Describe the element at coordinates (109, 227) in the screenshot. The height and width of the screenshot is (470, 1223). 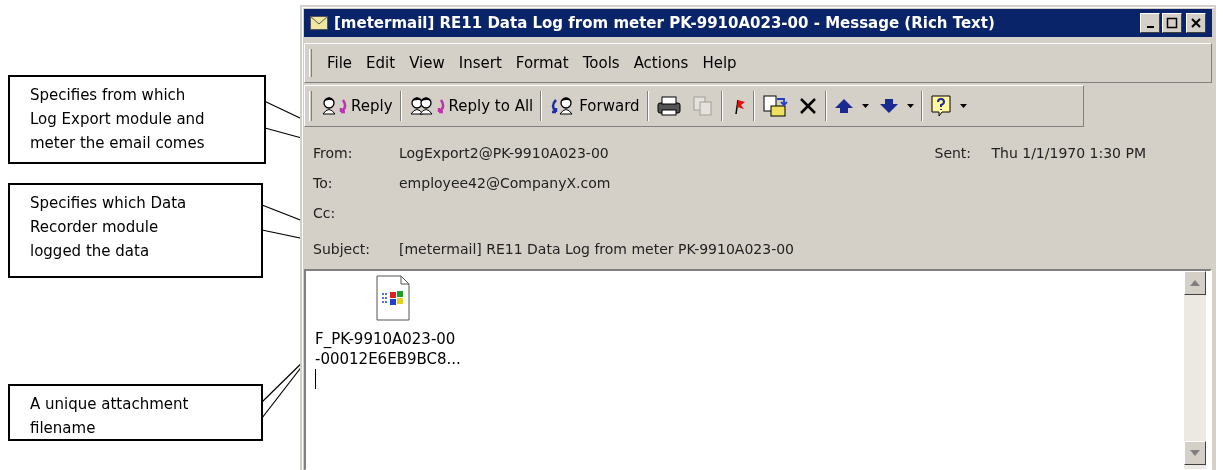
I see `callout-text: Specifies which Data Recorder module logged the data` at that location.